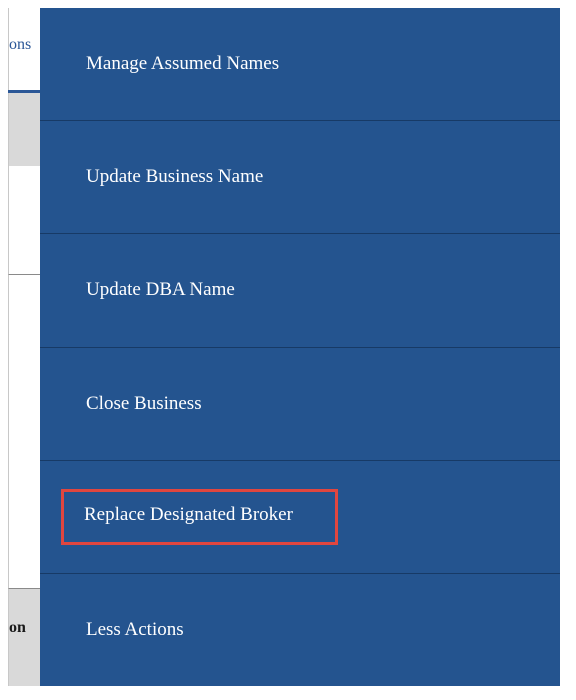 This screenshot has height=700, width=576. Describe the element at coordinates (135, 629) in the screenshot. I see `menu-item-label: Less Actions` at that location.